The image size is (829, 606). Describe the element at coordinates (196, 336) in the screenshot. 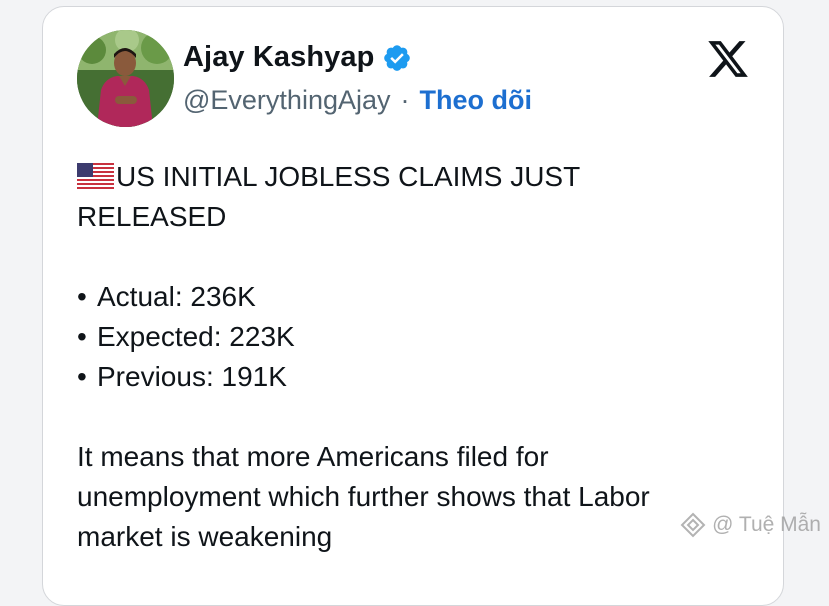

I see `bullet-expected-text: Expected: 223K` at that location.